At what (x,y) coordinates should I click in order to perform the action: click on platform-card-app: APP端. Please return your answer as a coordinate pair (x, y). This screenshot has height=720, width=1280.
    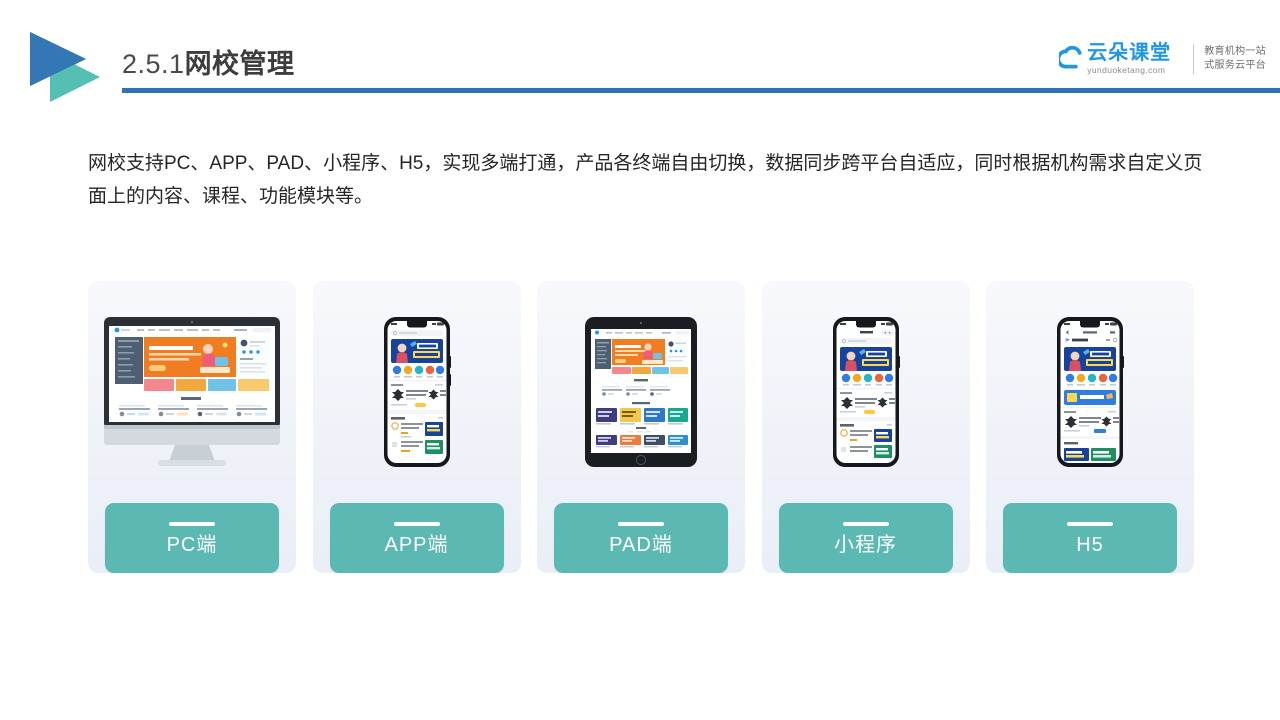
    Looking at the image, I should click on (416, 427).